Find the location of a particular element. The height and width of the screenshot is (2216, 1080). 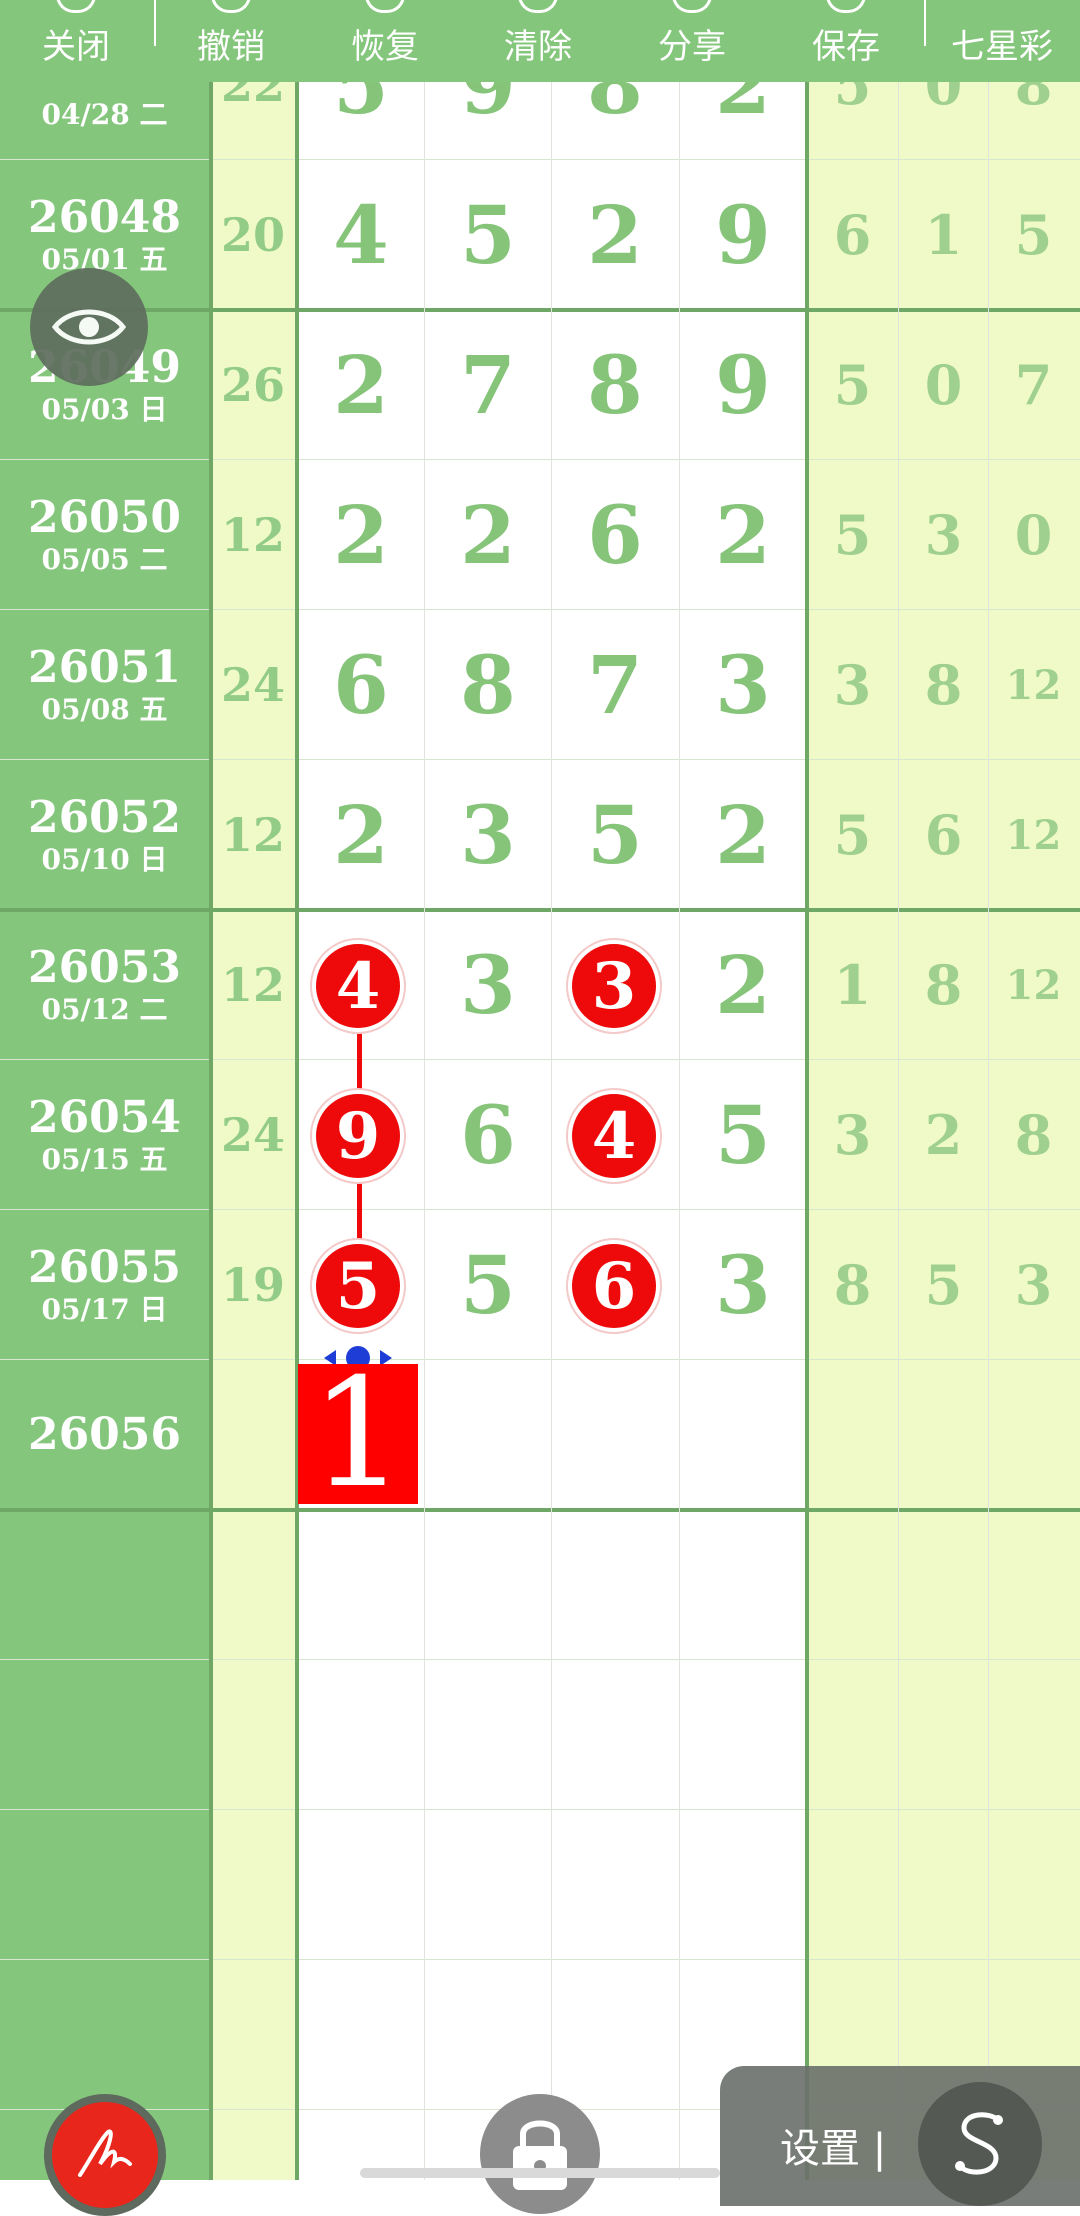

close-button: 关闭 is located at coordinates (76, 43).